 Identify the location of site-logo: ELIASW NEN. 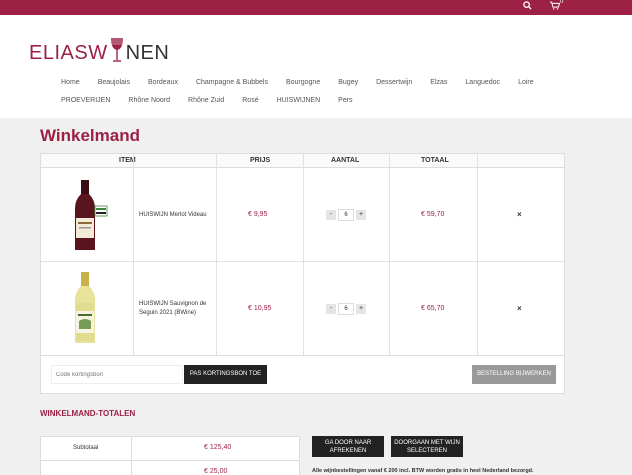
(99, 50).